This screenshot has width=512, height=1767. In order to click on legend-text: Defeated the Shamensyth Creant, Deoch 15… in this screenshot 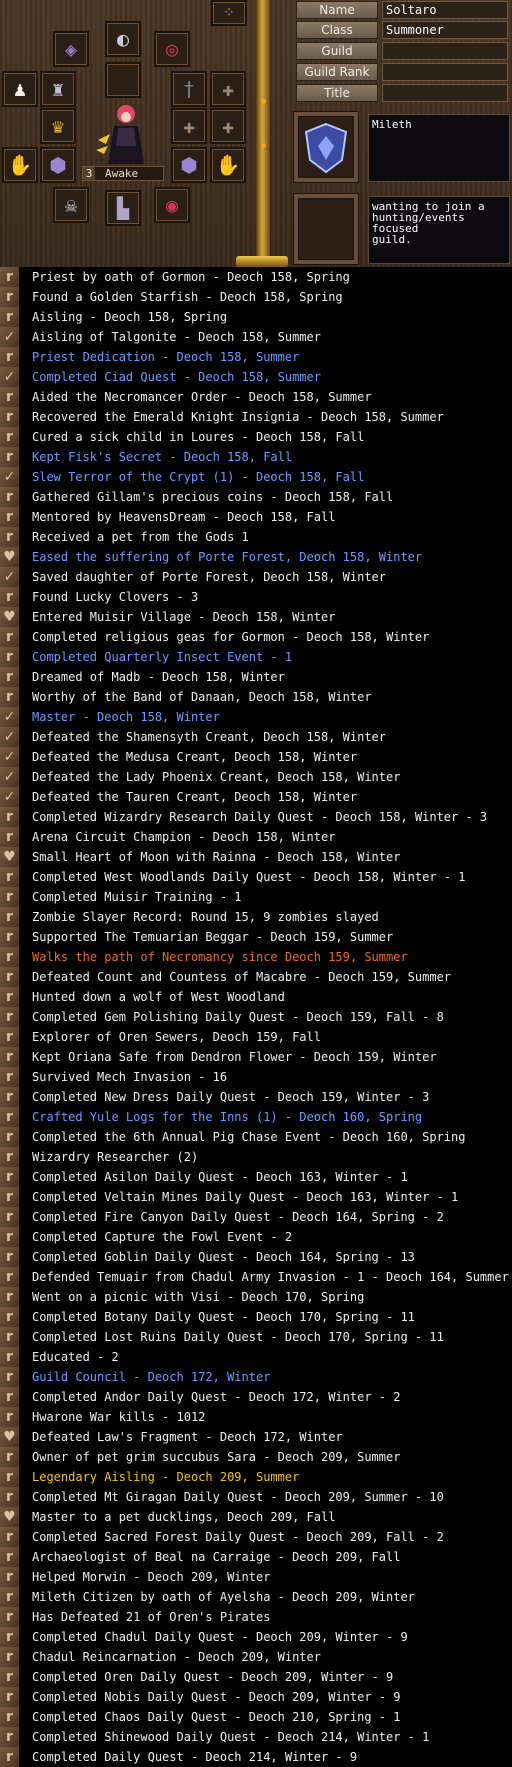, I will do `click(209, 737)`.